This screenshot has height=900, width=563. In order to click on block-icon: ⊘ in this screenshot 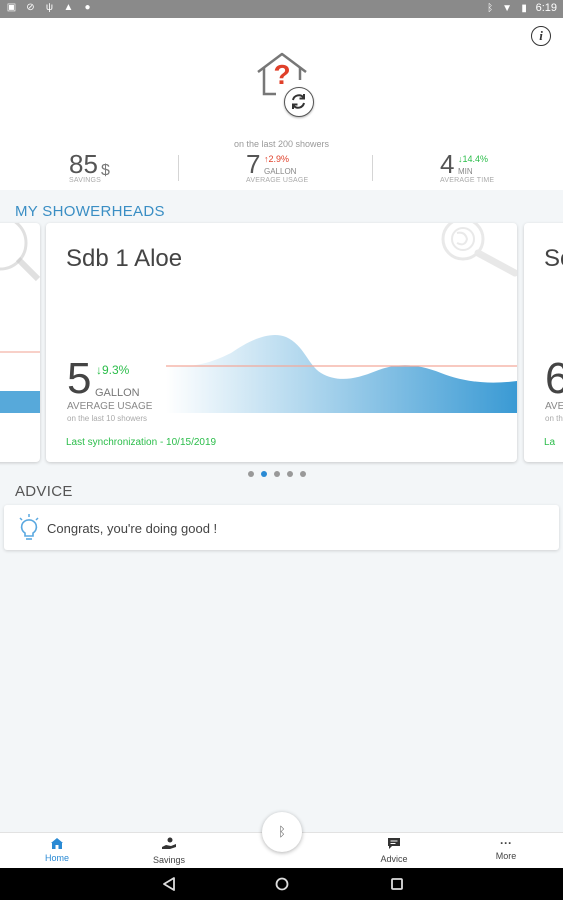, I will do `click(30, 7)`.